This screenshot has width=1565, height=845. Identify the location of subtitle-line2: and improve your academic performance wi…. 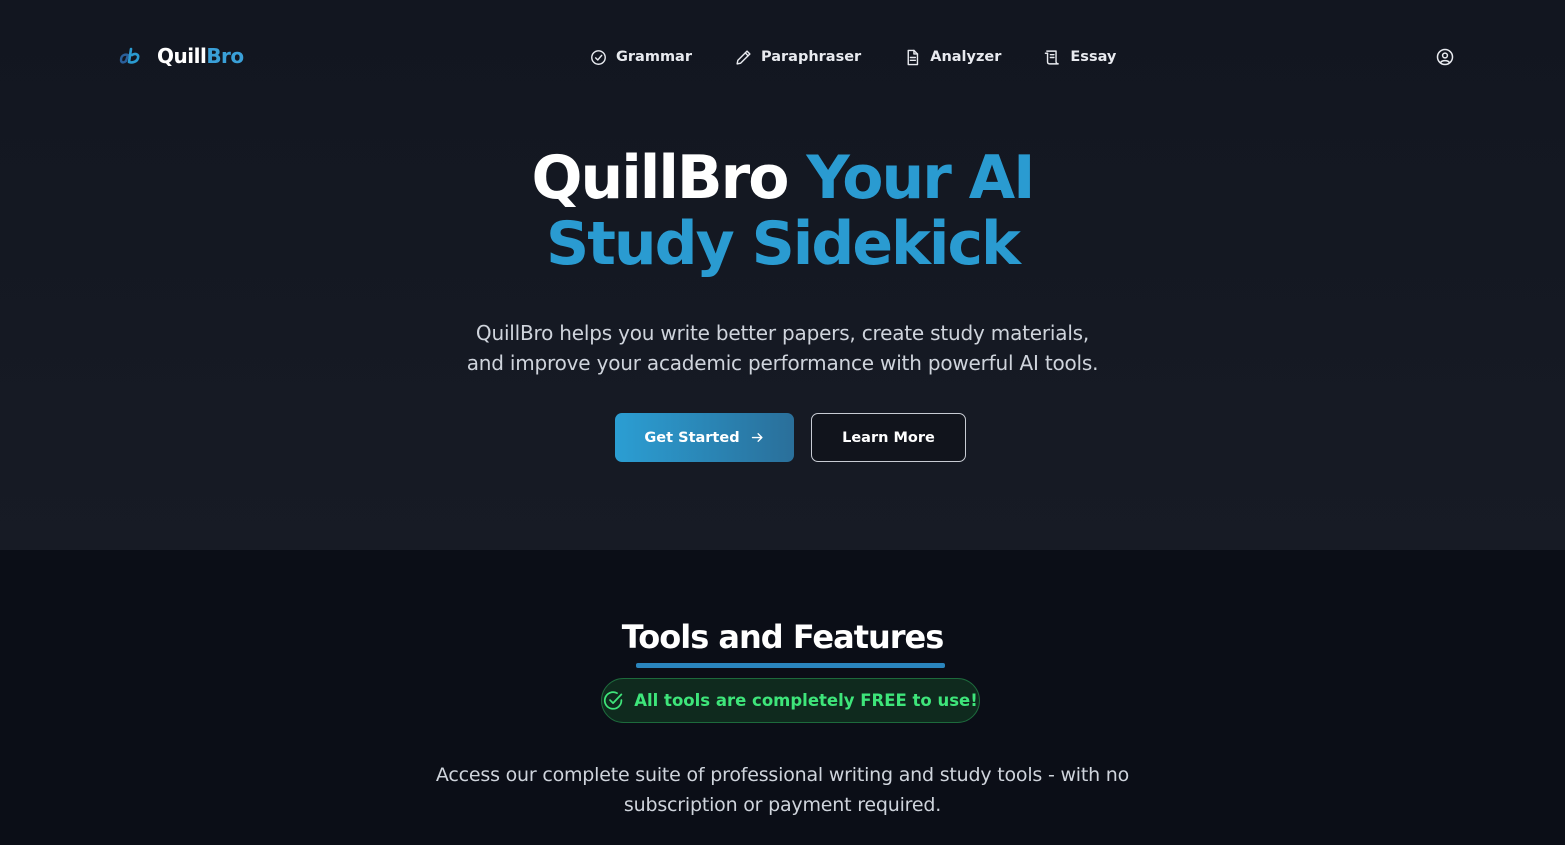
(782, 363).